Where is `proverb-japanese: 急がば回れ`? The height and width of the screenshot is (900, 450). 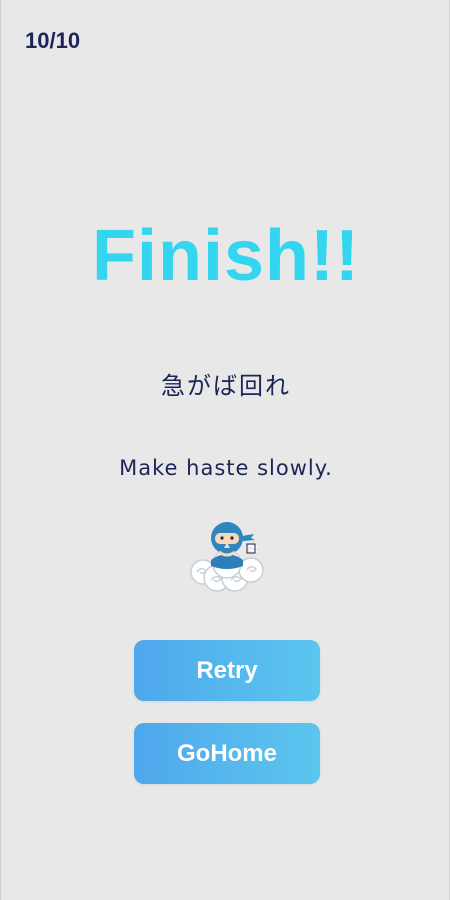 proverb-japanese: 急がば回れ is located at coordinates (226, 386).